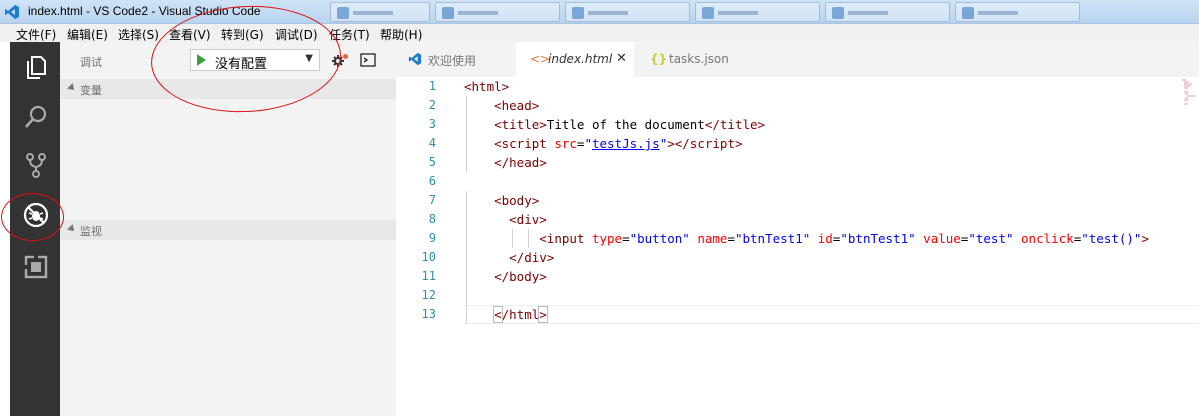 The image size is (1199, 416). What do you see at coordinates (138, 34) in the screenshot?
I see `menu-selection: 选择(S)` at bounding box center [138, 34].